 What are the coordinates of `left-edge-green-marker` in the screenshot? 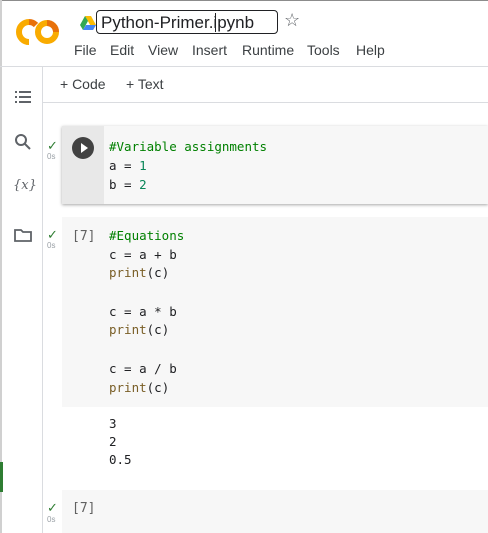 It's located at (1, 477).